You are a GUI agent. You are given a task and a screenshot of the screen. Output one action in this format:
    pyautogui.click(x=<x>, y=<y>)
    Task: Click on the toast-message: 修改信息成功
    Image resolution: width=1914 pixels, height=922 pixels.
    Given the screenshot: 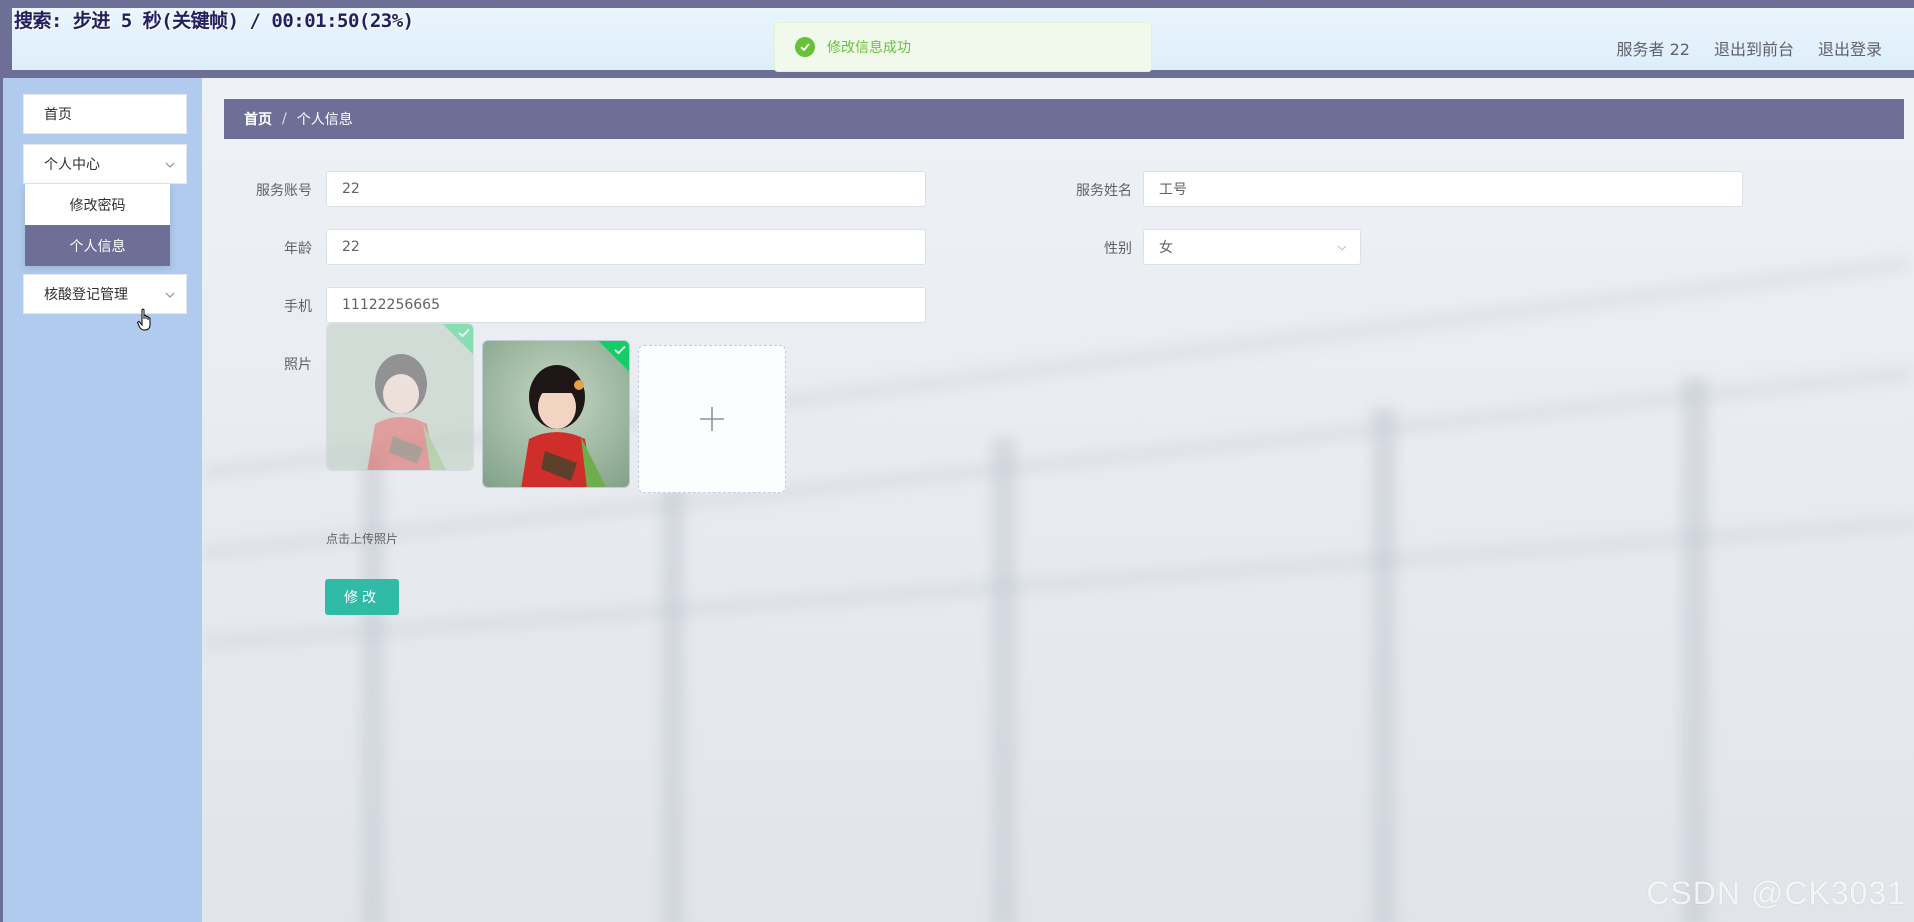 What is the action you would take?
    pyautogui.click(x=869, y=48)
    